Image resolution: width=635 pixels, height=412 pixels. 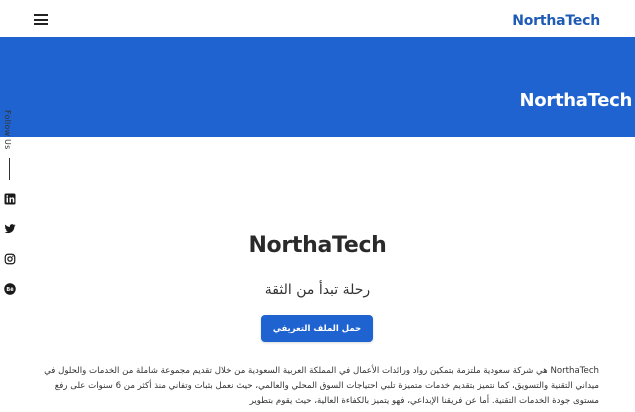 I want to click on hamburger-menu-icon, so click(x=41, y=19).